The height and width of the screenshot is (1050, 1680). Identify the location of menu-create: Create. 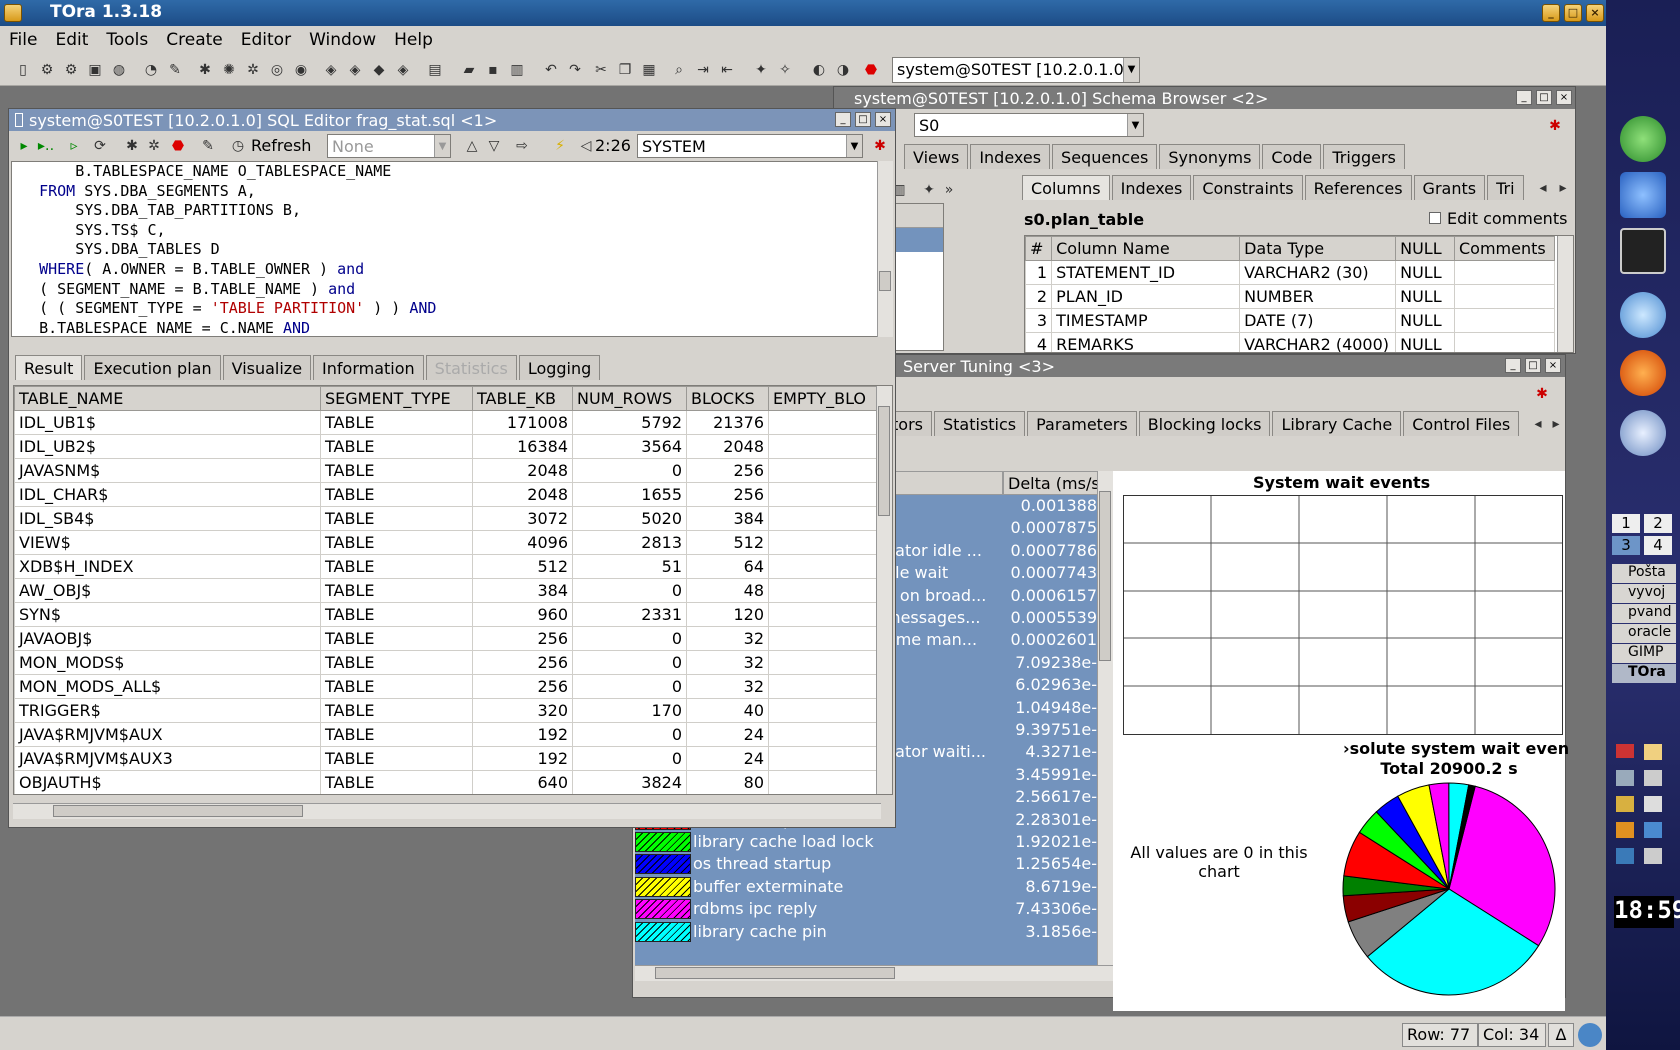
(194, 38).